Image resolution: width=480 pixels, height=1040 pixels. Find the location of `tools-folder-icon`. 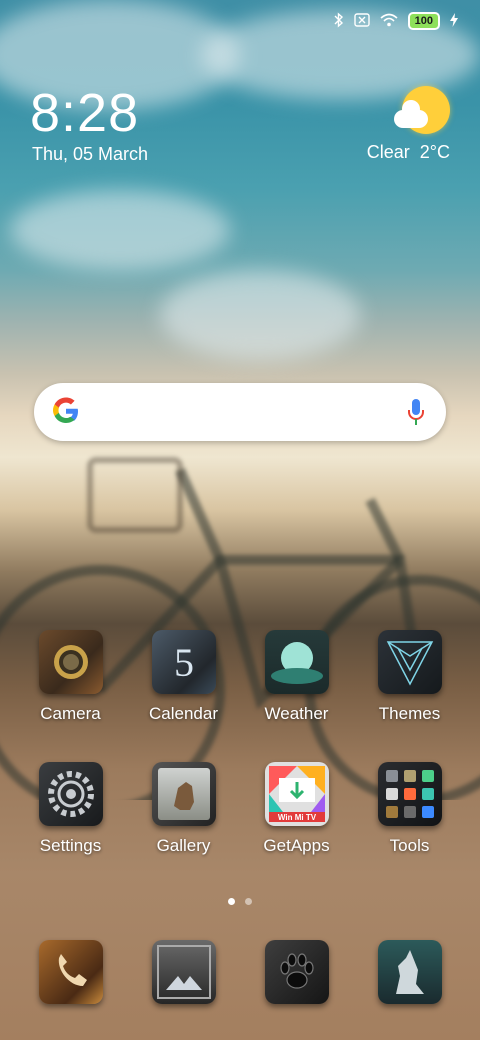

tools-folder-icon is located at coordinates (409, 794).